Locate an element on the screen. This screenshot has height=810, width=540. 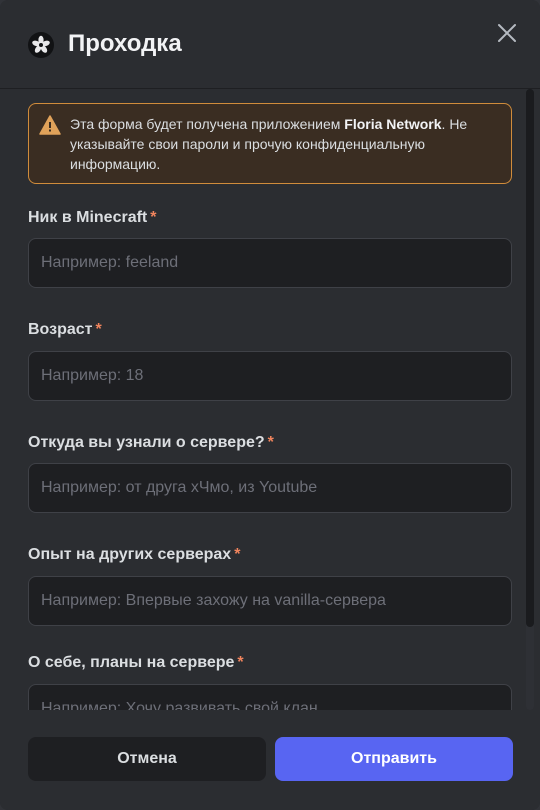
close-button is located at coordinates (507, 33).